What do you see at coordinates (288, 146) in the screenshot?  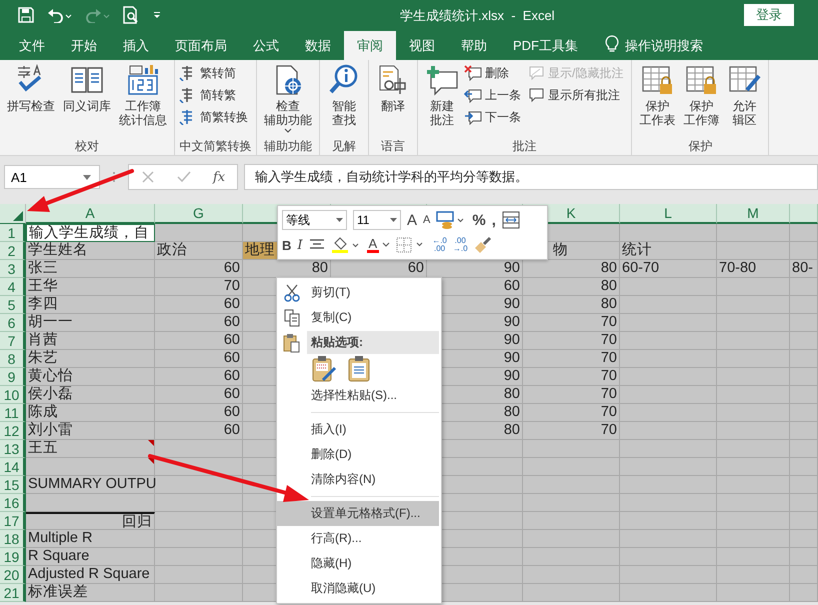 I see `group-label: 辅助功能` at bounding box center [288, 146].